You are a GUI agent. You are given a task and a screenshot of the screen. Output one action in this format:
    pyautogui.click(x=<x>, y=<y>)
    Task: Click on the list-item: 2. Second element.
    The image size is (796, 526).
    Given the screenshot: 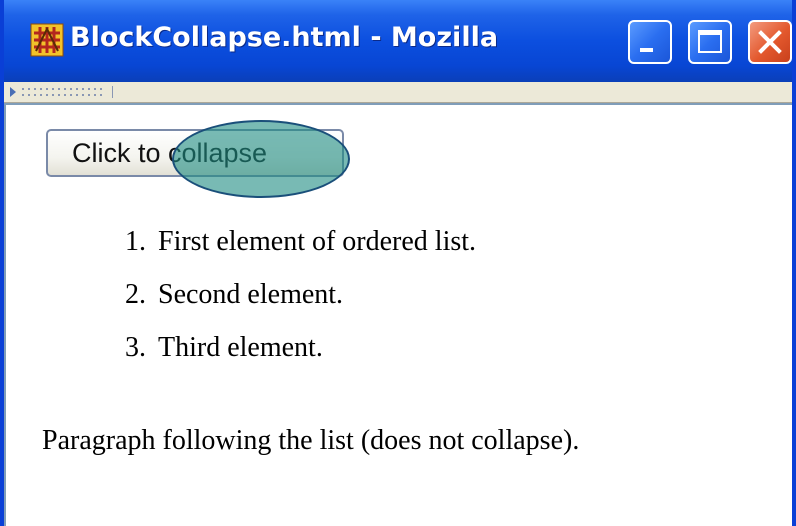 What is the action you would take?
    pyautogui.click(x=282, y=305)
    